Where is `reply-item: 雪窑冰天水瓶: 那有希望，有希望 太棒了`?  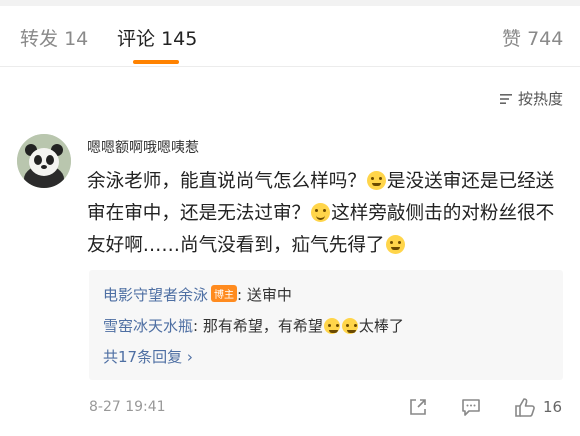 reply-item: 雪窑冰天水瓶: 那有希望，有希望 太棒了 is located at coordinates (253, 325).